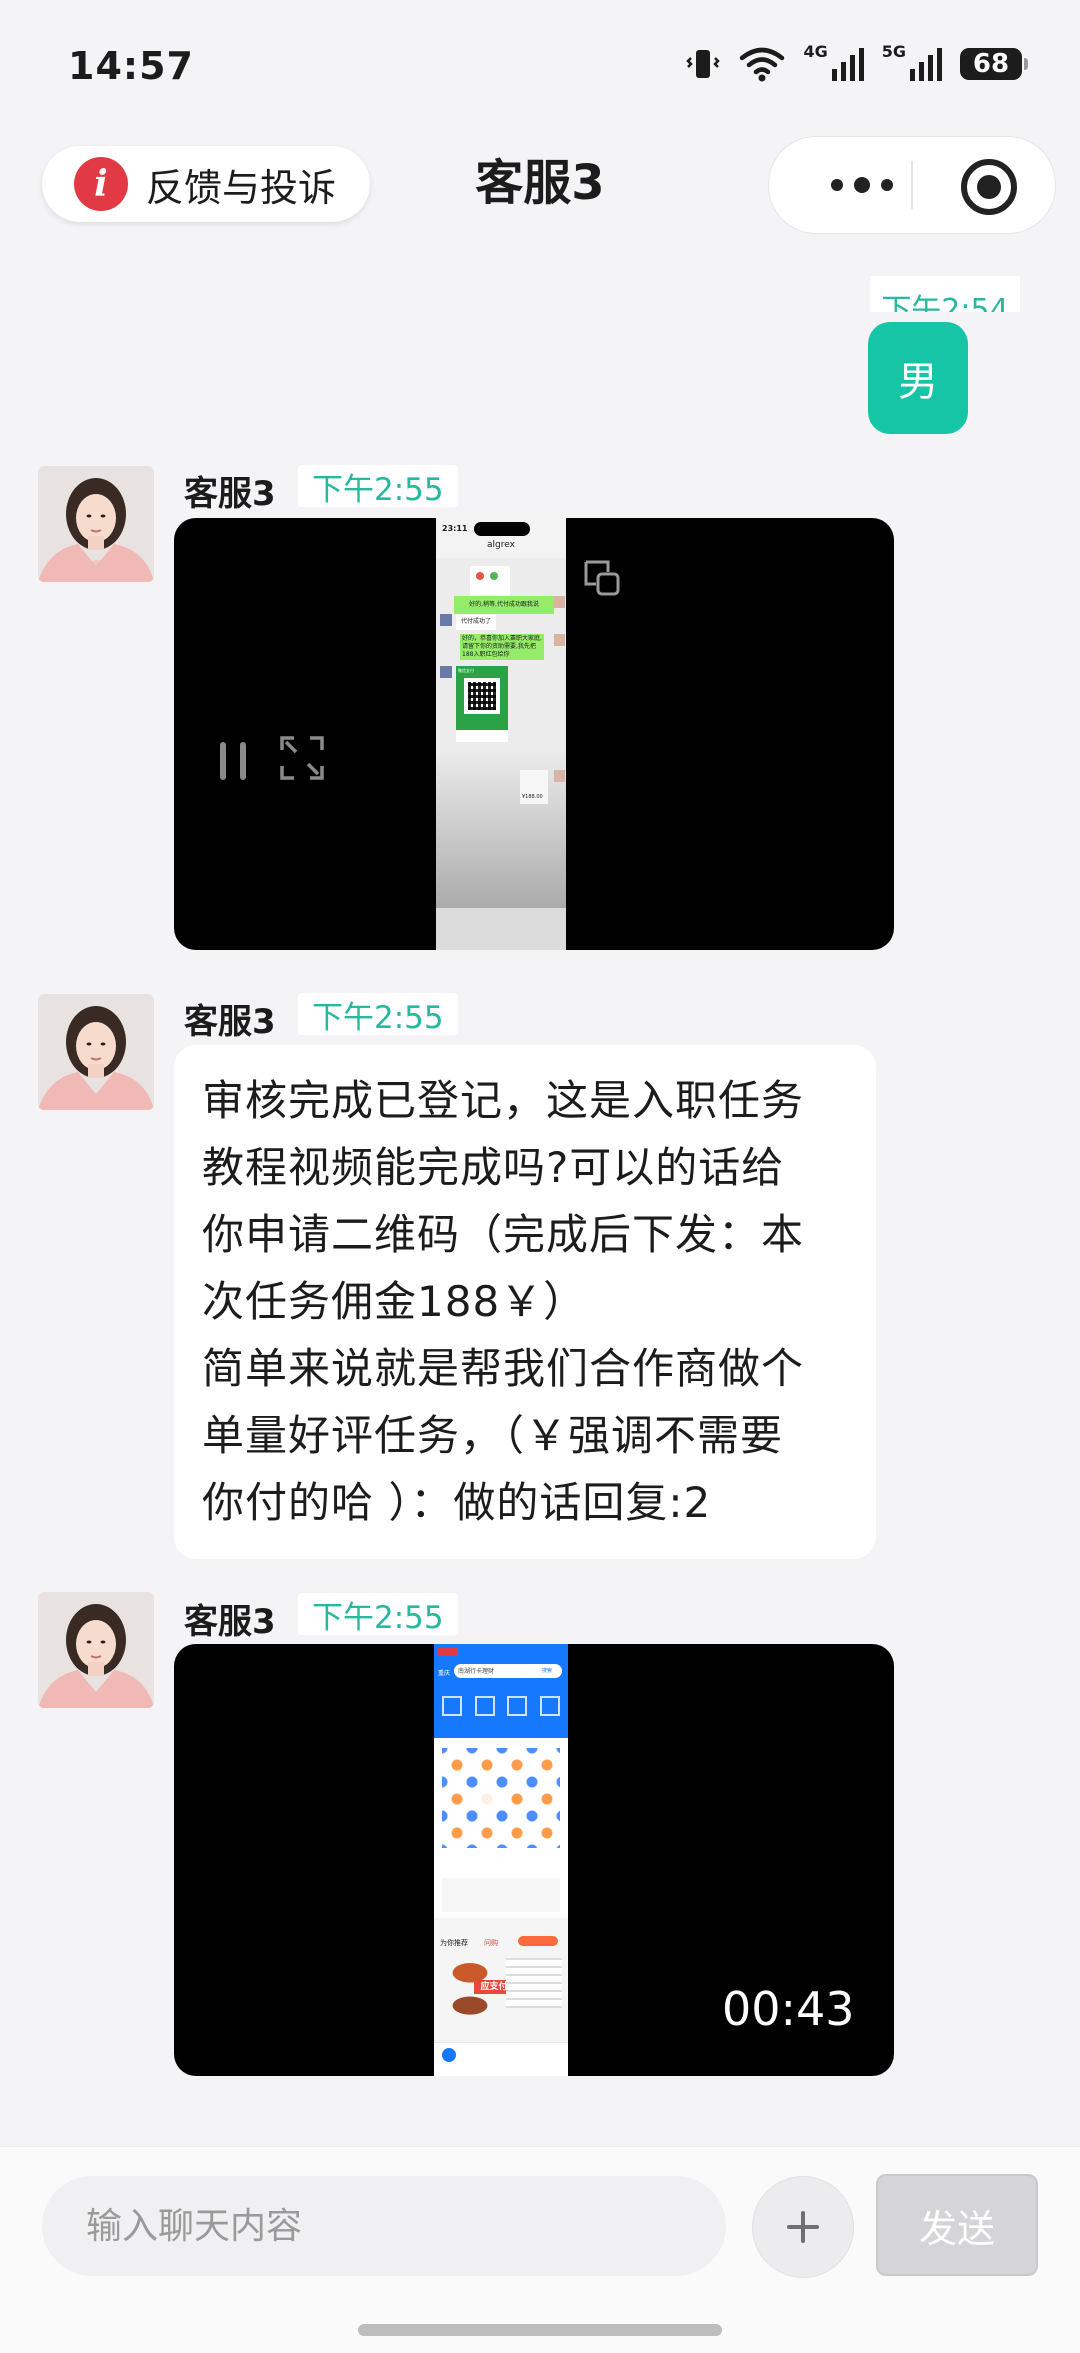 The image size is (1080, 2353). What do you see at coordinates (131, 66) in the screenshot?
I see `status-time: 14:57` at bounding box center [131, 66].